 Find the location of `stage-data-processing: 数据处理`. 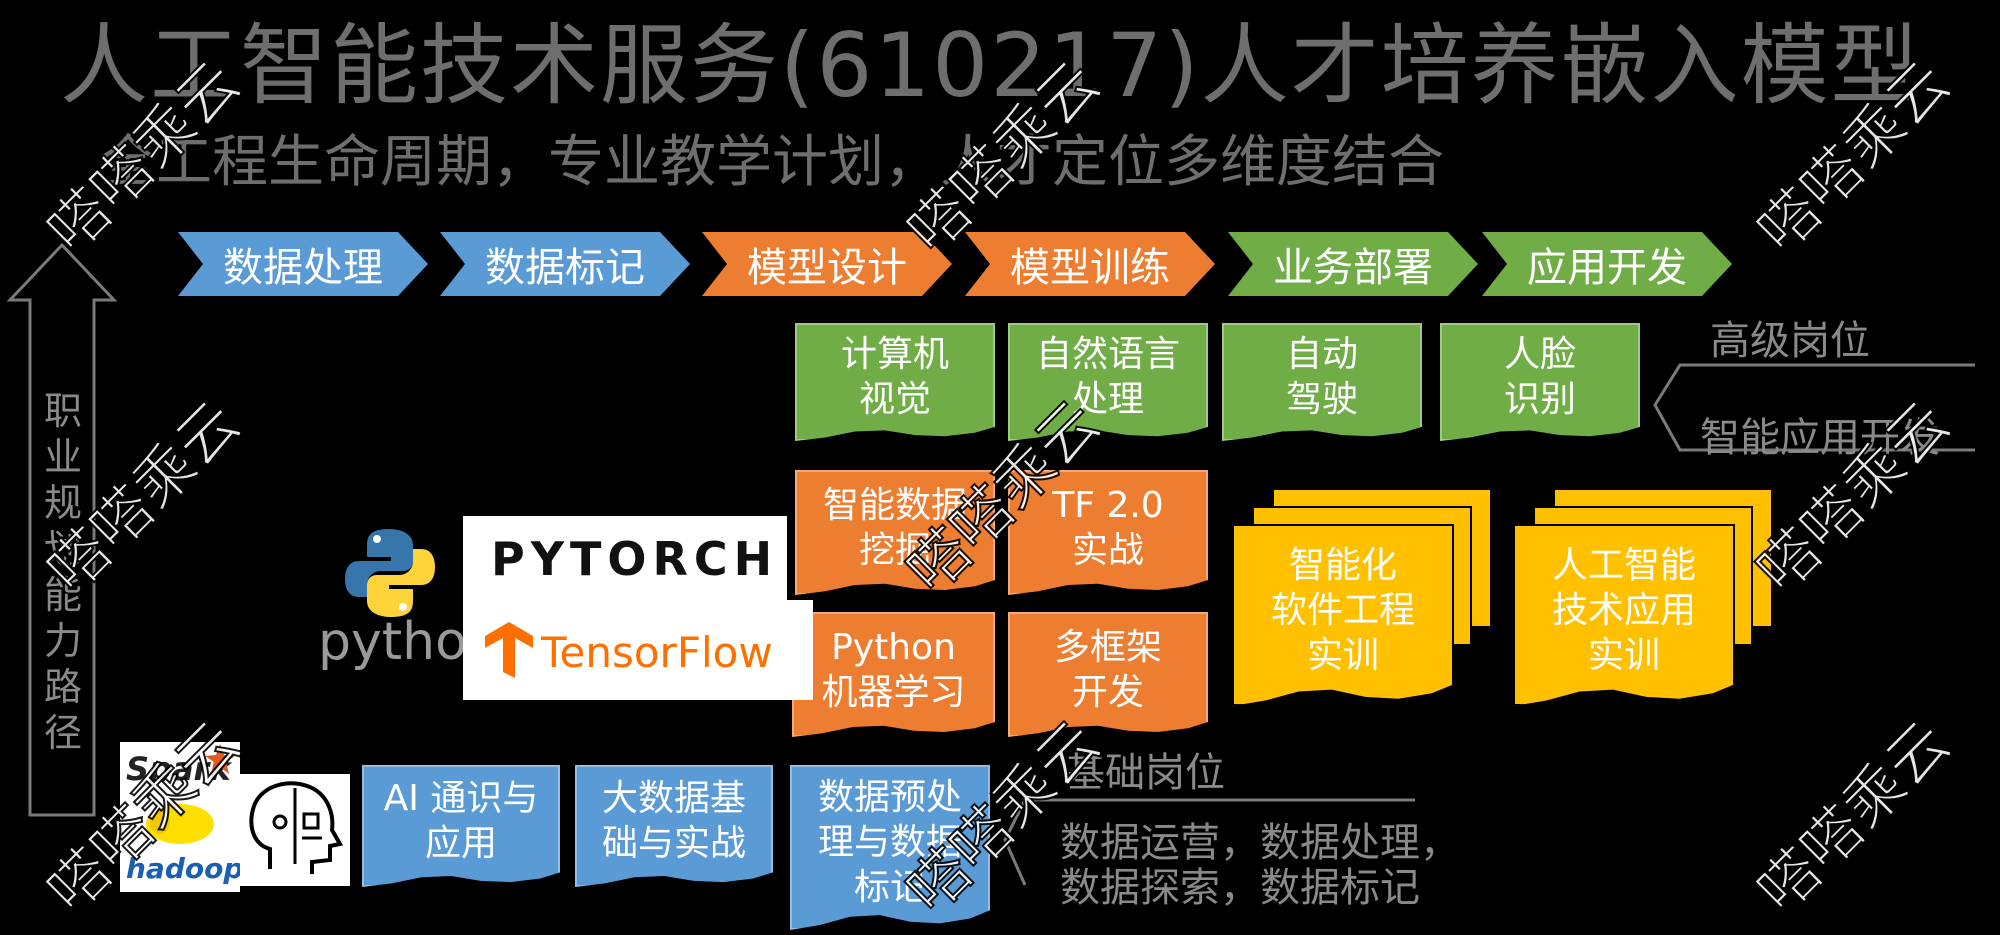

stage-data-processing: 数据处理 is located at coordinates (303, 264).